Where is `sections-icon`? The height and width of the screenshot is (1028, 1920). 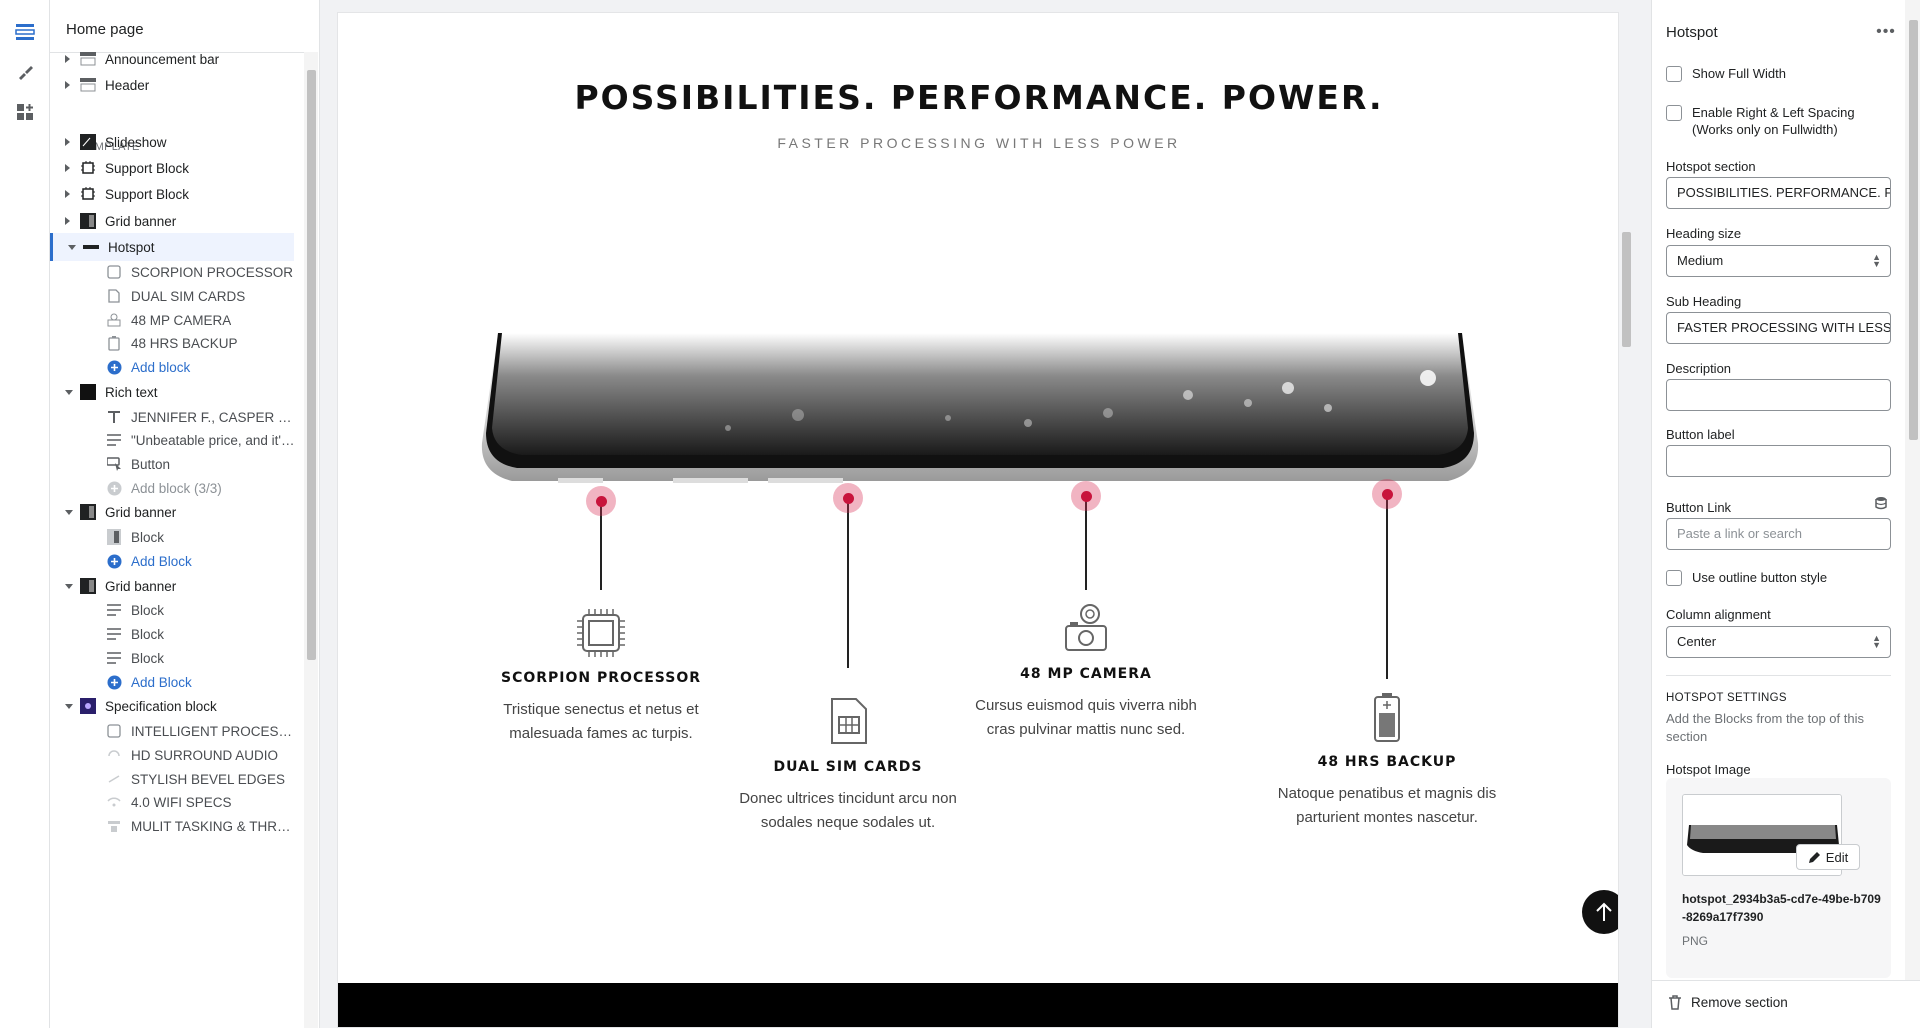
sections-icon is located at coordinates (25, 32).